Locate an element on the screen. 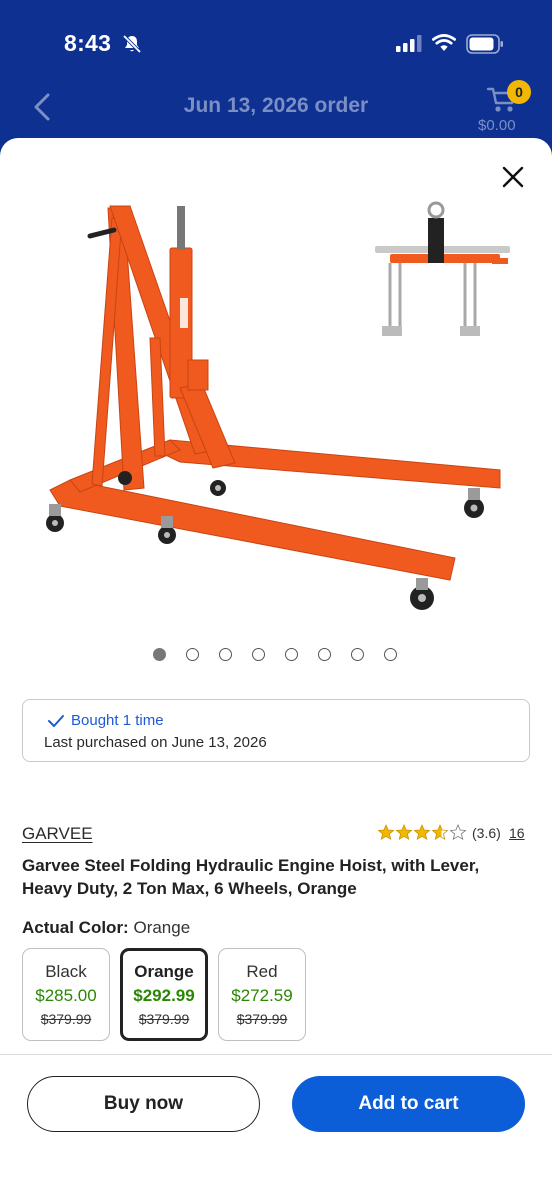  rating-value: (3.6) is located at coordinates (486, 833).